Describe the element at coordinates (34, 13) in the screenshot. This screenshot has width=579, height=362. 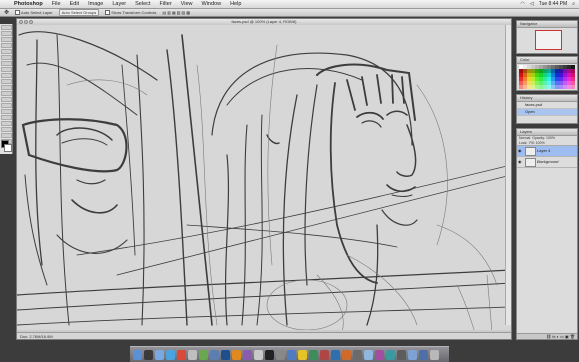
I see `auto-select-checkbox: Auto Select Layer` at that location.